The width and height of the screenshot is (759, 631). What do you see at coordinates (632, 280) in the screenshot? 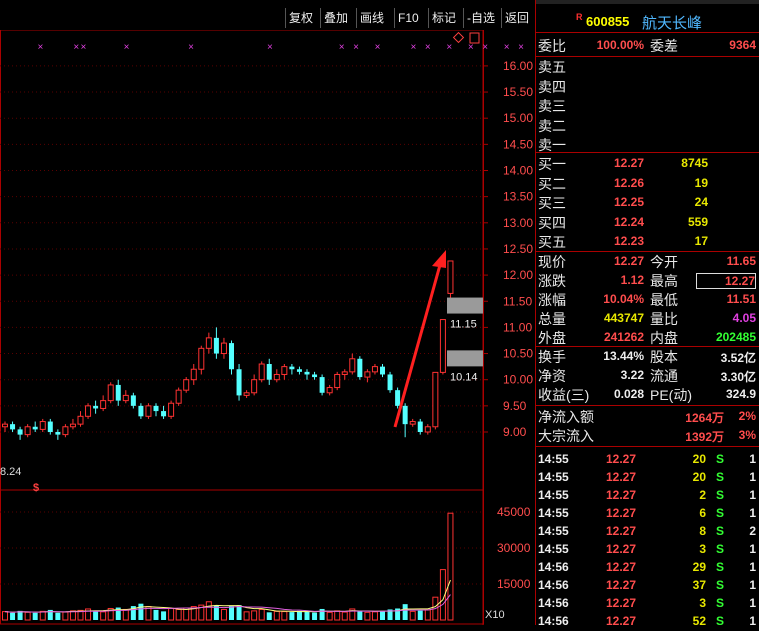
I see `quote-value: 1.12` at bounding box center [632, 280].